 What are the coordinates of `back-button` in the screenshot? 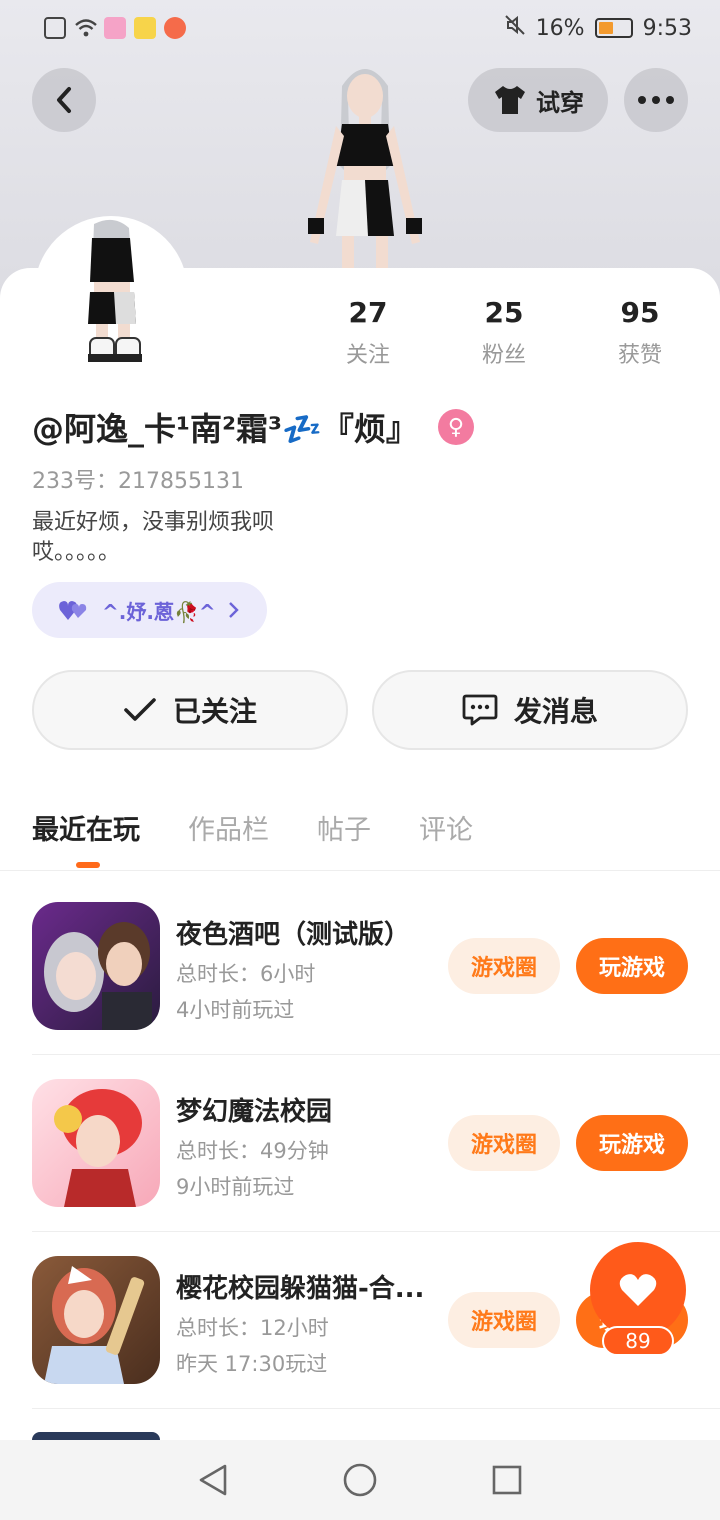 It's located at (64, 100).